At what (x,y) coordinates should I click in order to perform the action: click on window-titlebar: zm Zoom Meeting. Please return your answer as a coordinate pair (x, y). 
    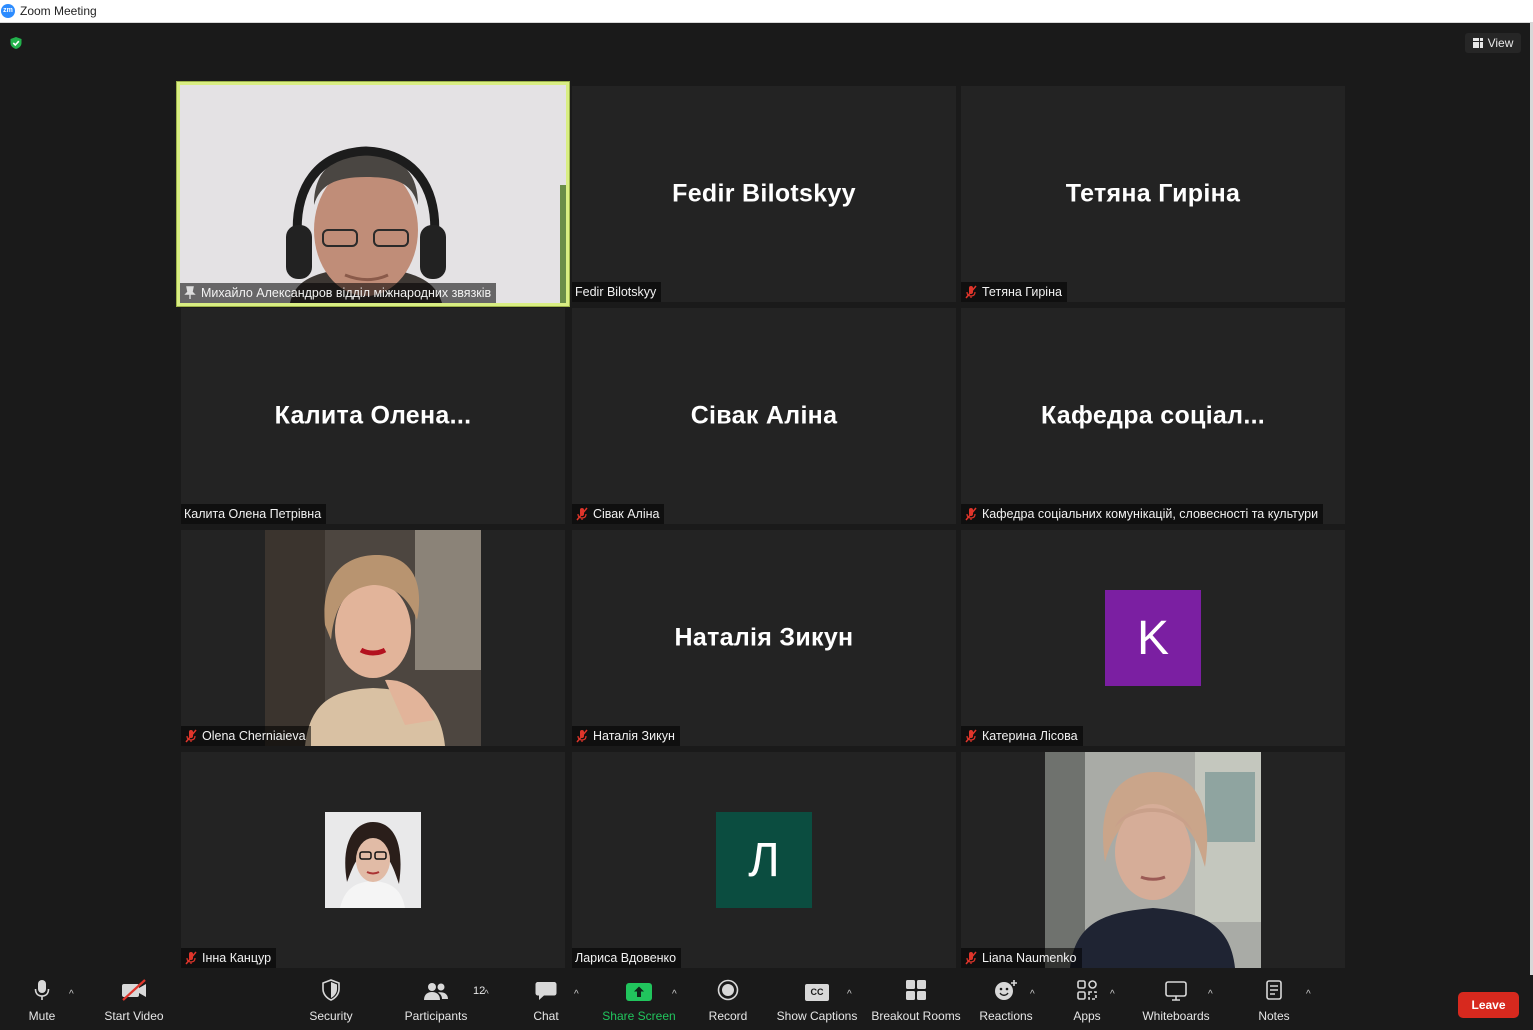
    Looking at the image, I should click on (766, 11).